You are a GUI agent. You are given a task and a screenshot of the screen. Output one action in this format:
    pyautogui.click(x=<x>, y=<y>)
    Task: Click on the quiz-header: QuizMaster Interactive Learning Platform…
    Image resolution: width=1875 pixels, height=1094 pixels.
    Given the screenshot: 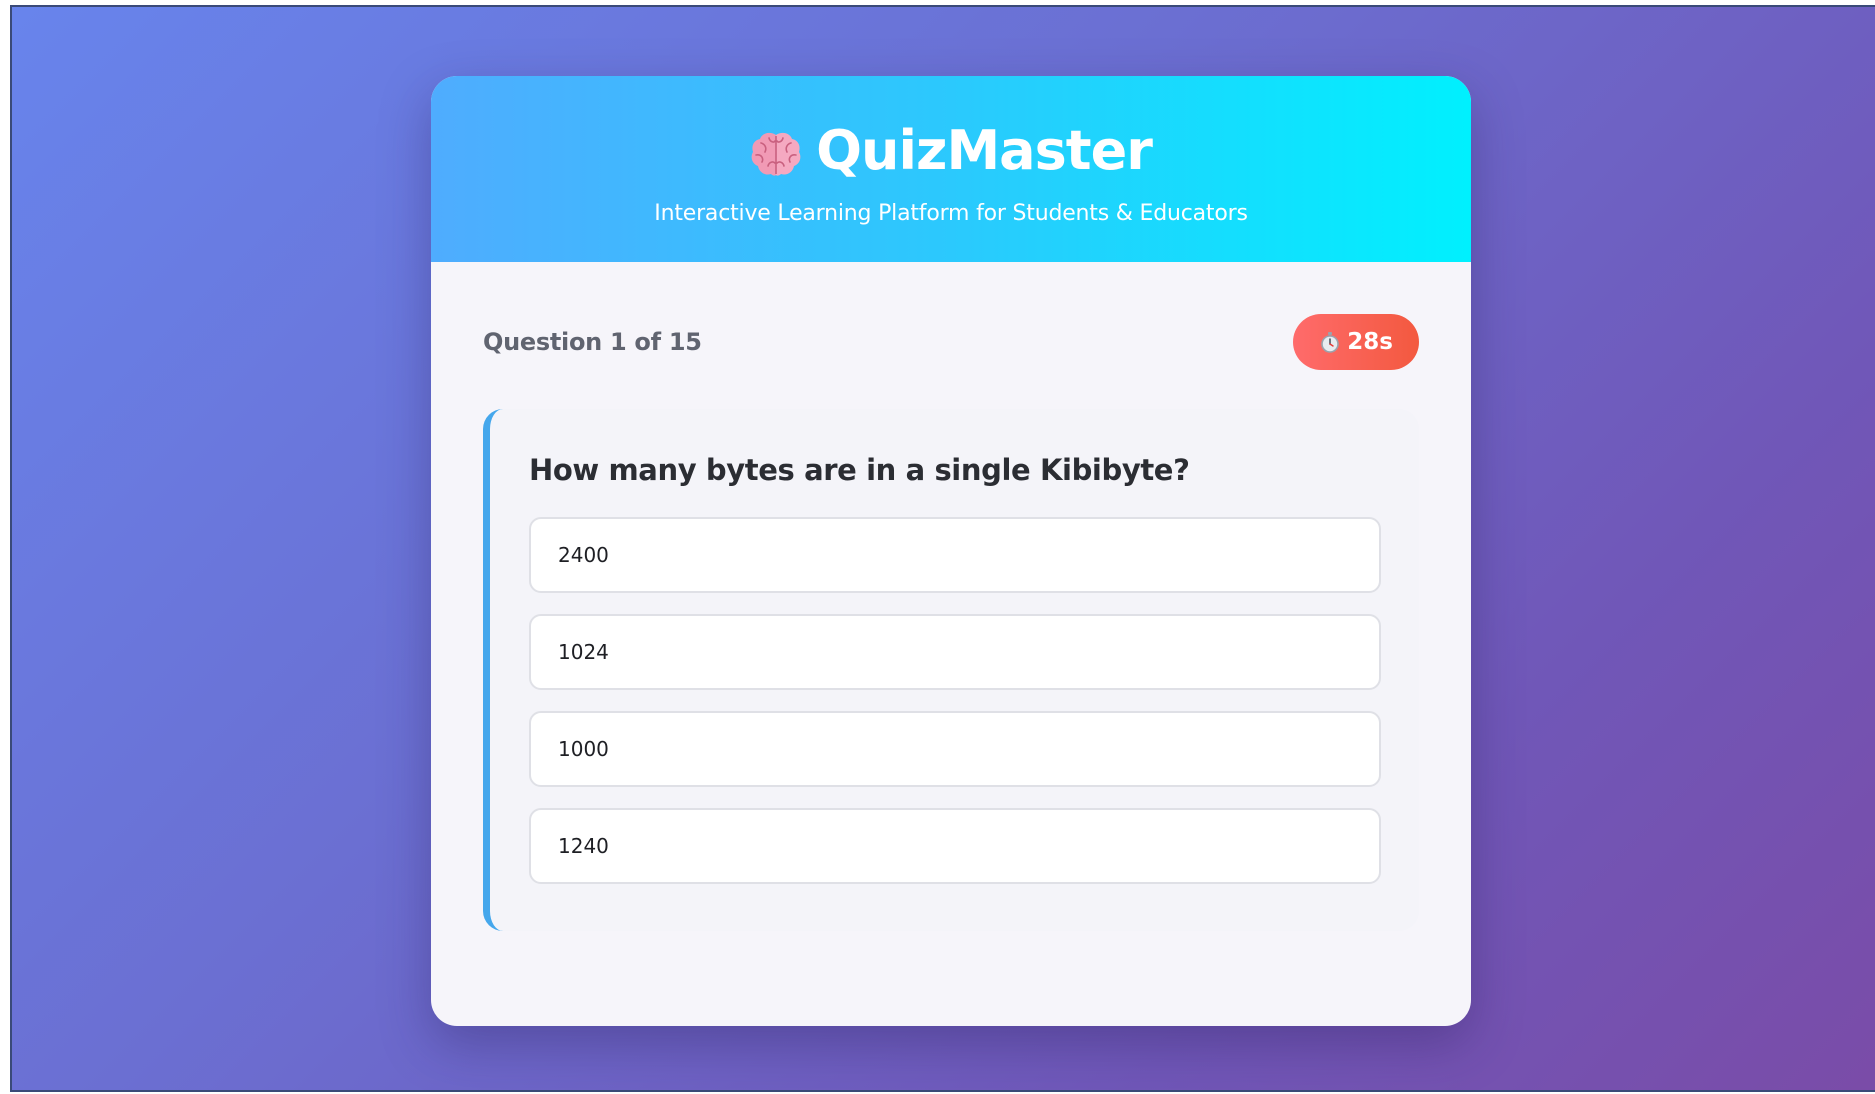 What is the action you would take?
    pyautogui.click(x=951, y=169)
    